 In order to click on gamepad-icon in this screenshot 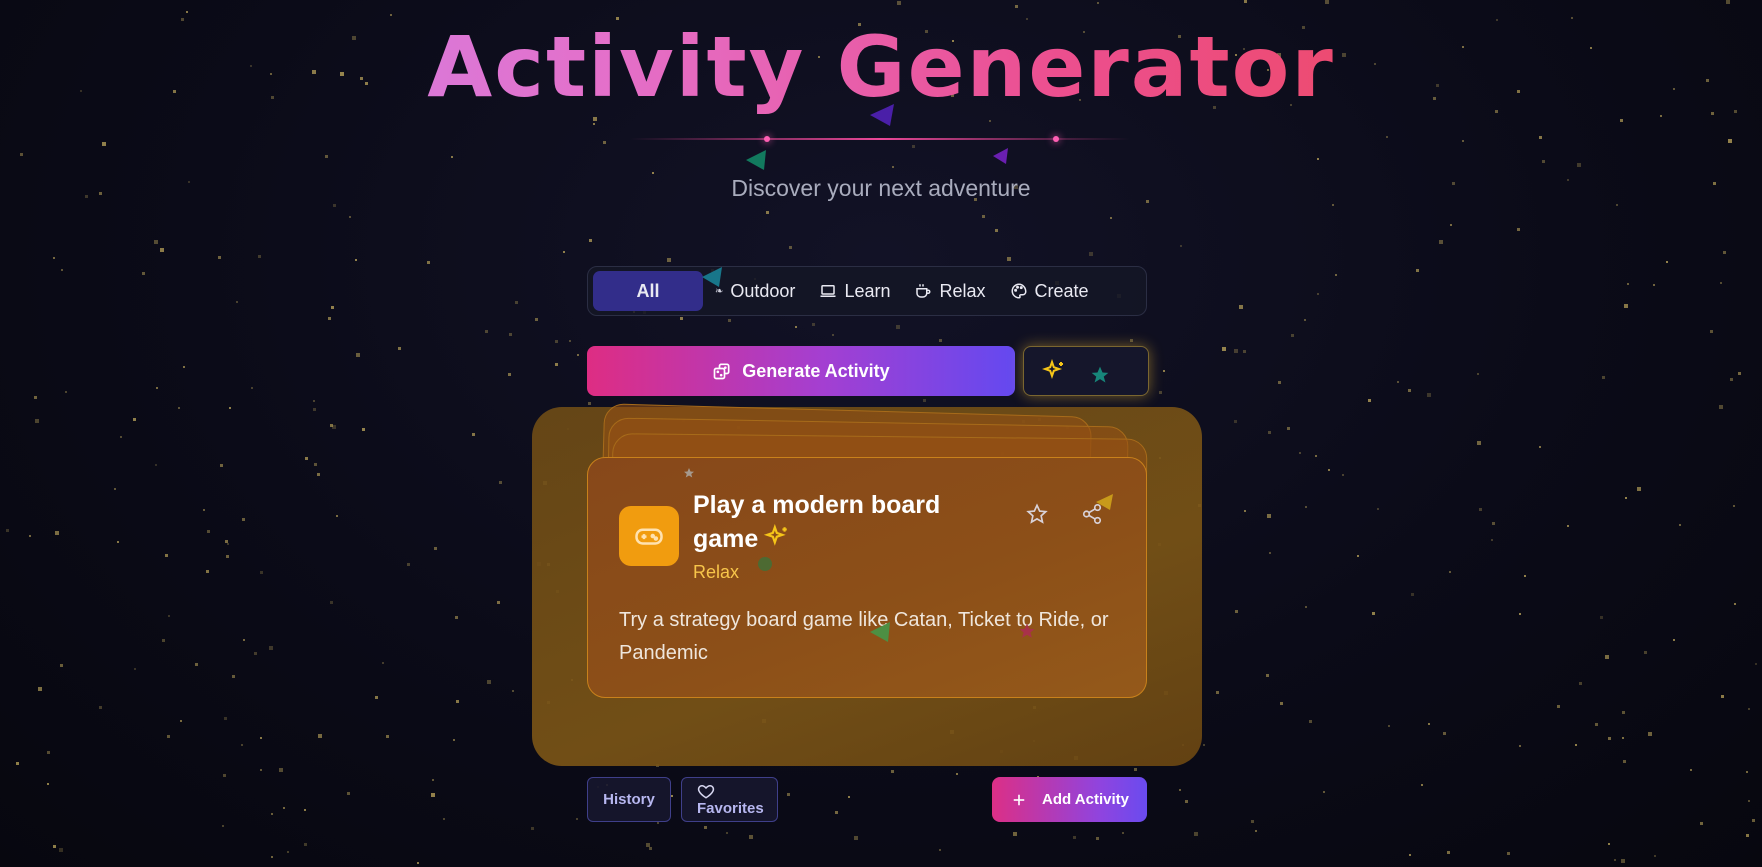, I will do `click(649, 536)`.